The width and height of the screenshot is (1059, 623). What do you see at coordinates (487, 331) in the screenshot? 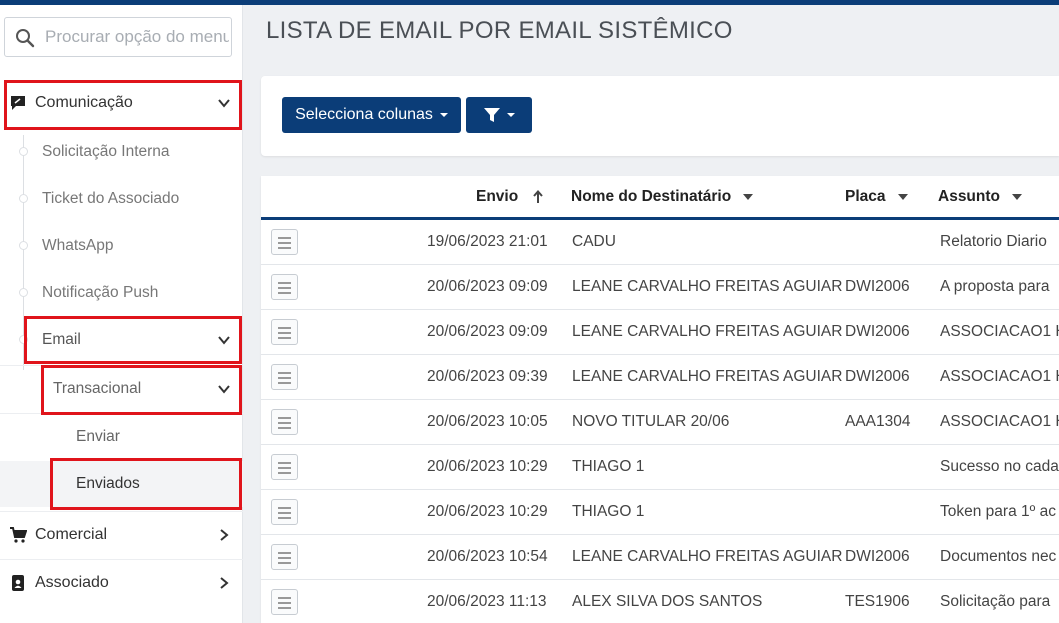
I see `cell-envio: 20/06/2023 09:09` at bounding box center [487, 331].